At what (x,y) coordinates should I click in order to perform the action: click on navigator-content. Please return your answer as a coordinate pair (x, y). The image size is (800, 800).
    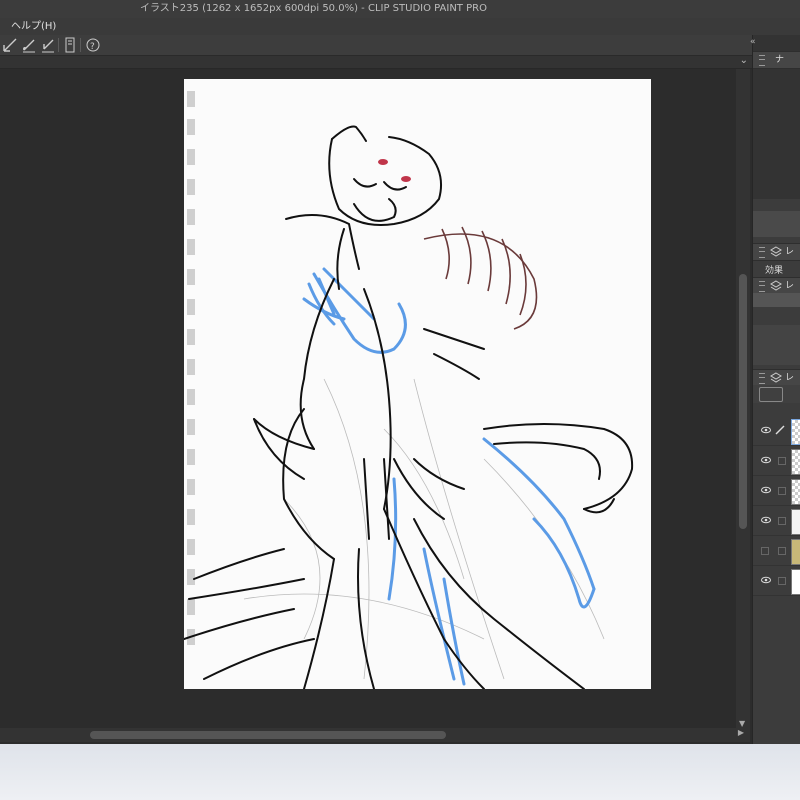
    Looking at the image, I should click on (776, 134).